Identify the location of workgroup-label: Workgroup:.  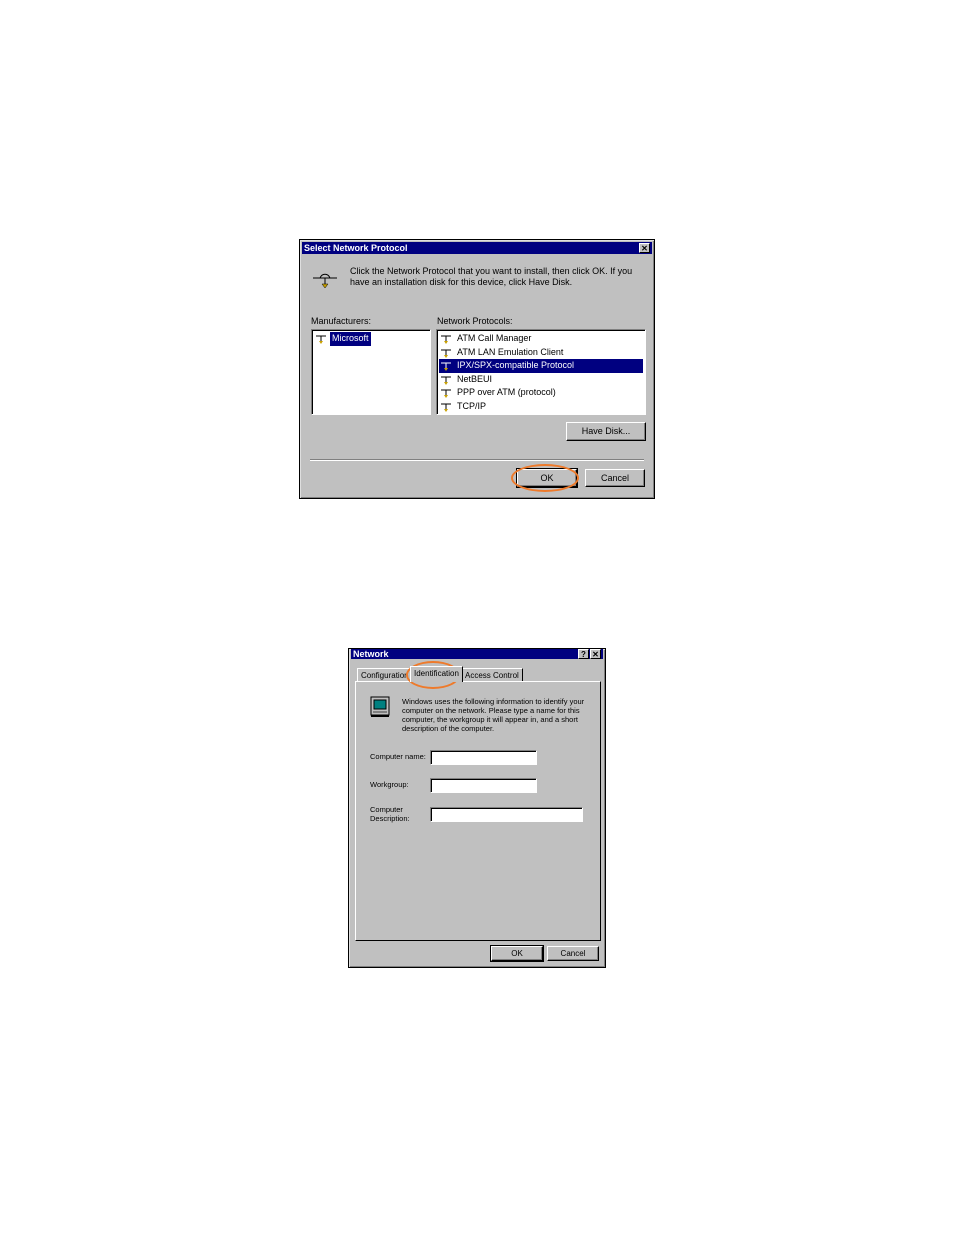
(389, 784).